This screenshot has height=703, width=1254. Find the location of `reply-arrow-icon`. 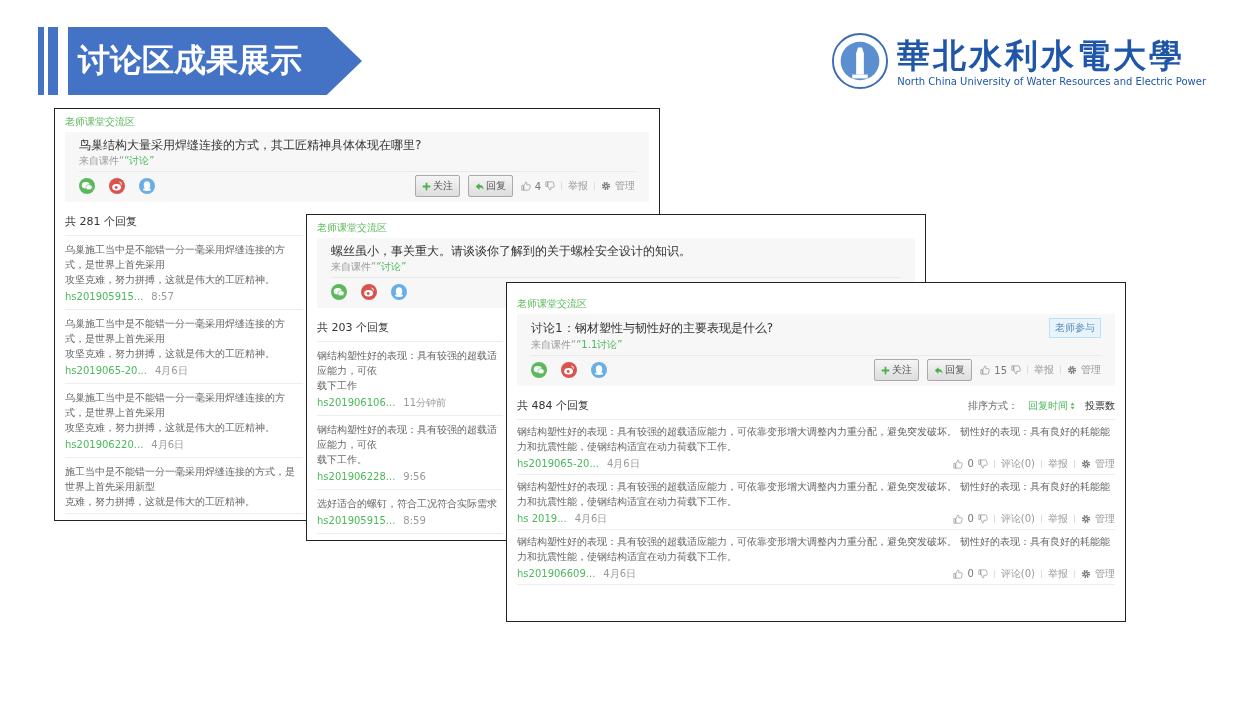

reply-arrow-icon is located at coordinates (479, 186).